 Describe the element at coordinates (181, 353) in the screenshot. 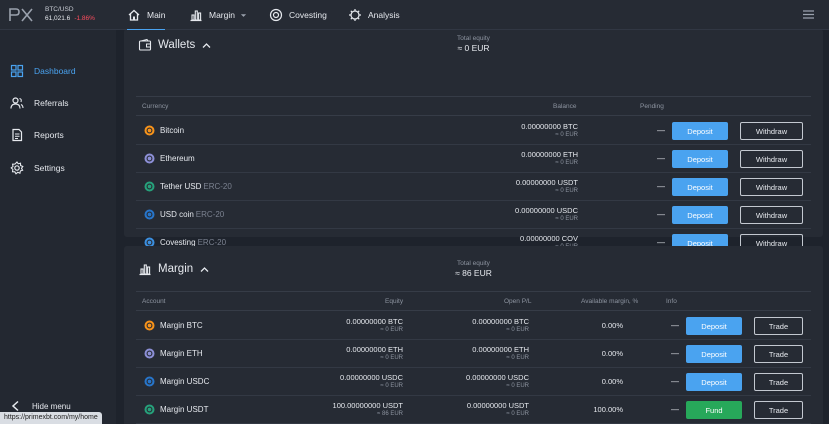

I see `account-name: Margin ETH` at that location.